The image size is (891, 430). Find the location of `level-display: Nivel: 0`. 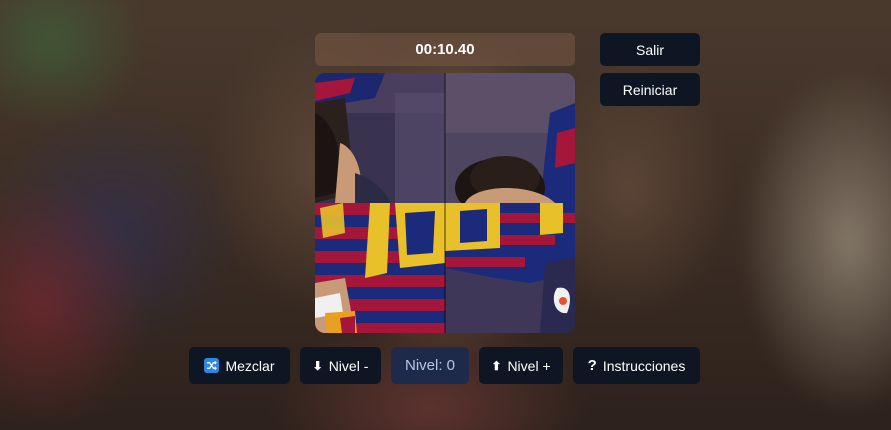

level-display: Nivel: 0 is located at coordinates (430, 365).